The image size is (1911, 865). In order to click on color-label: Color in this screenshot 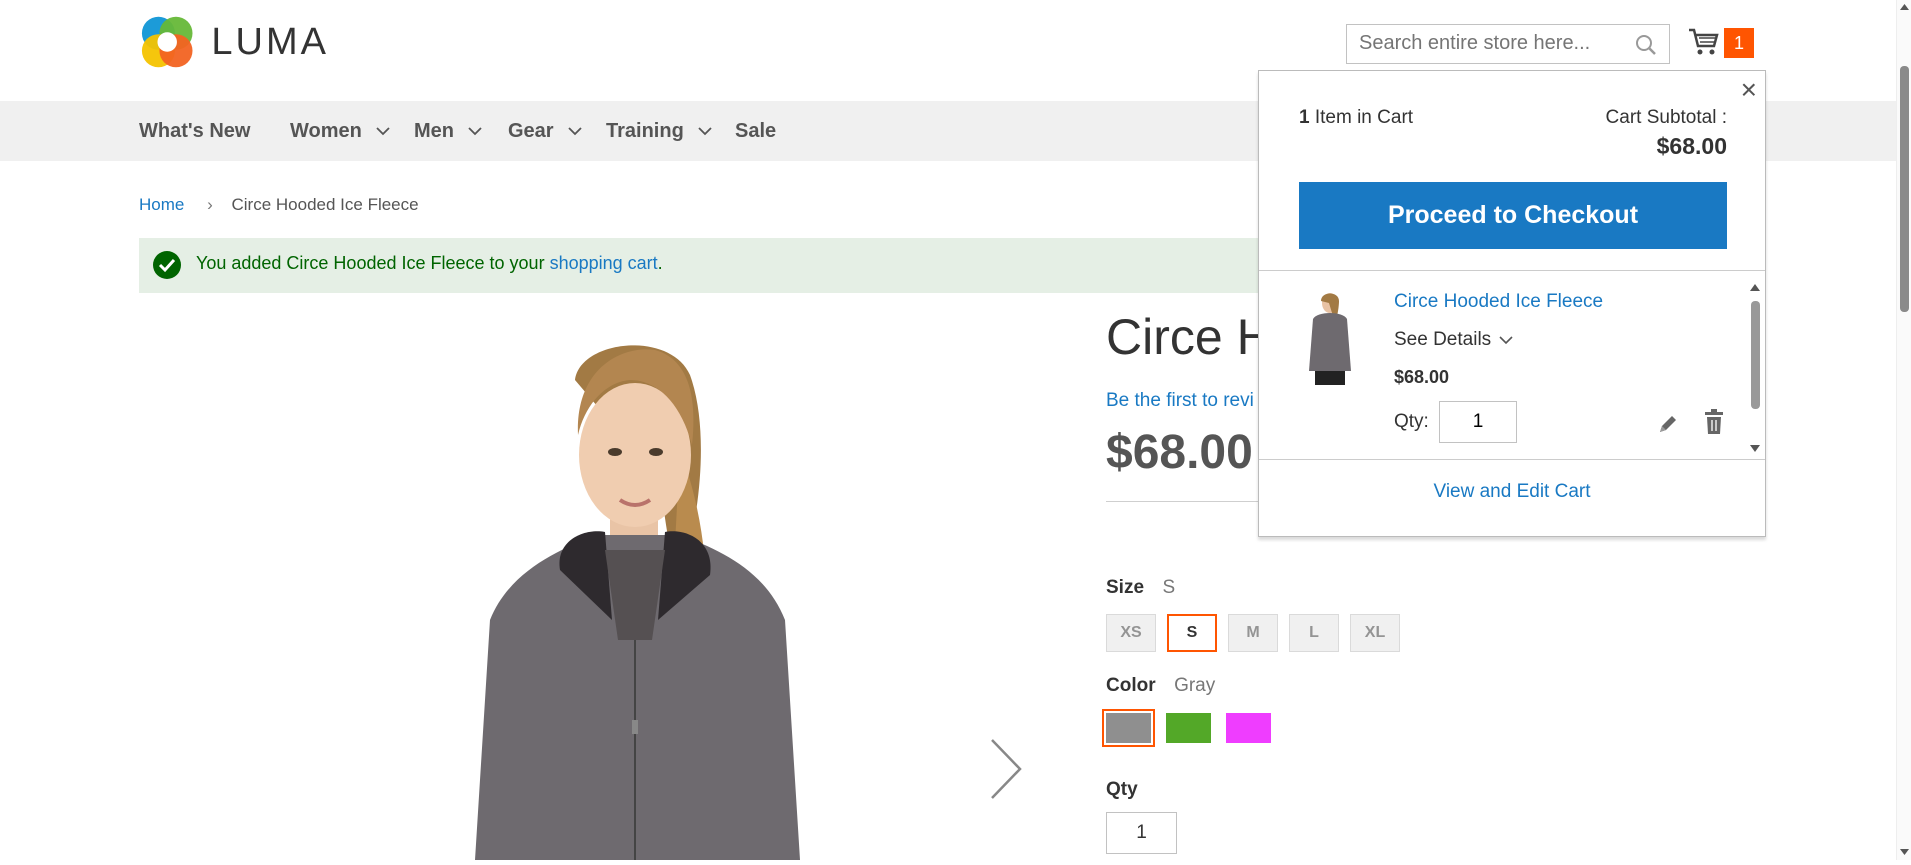, I will do `click(1131, 685)`.